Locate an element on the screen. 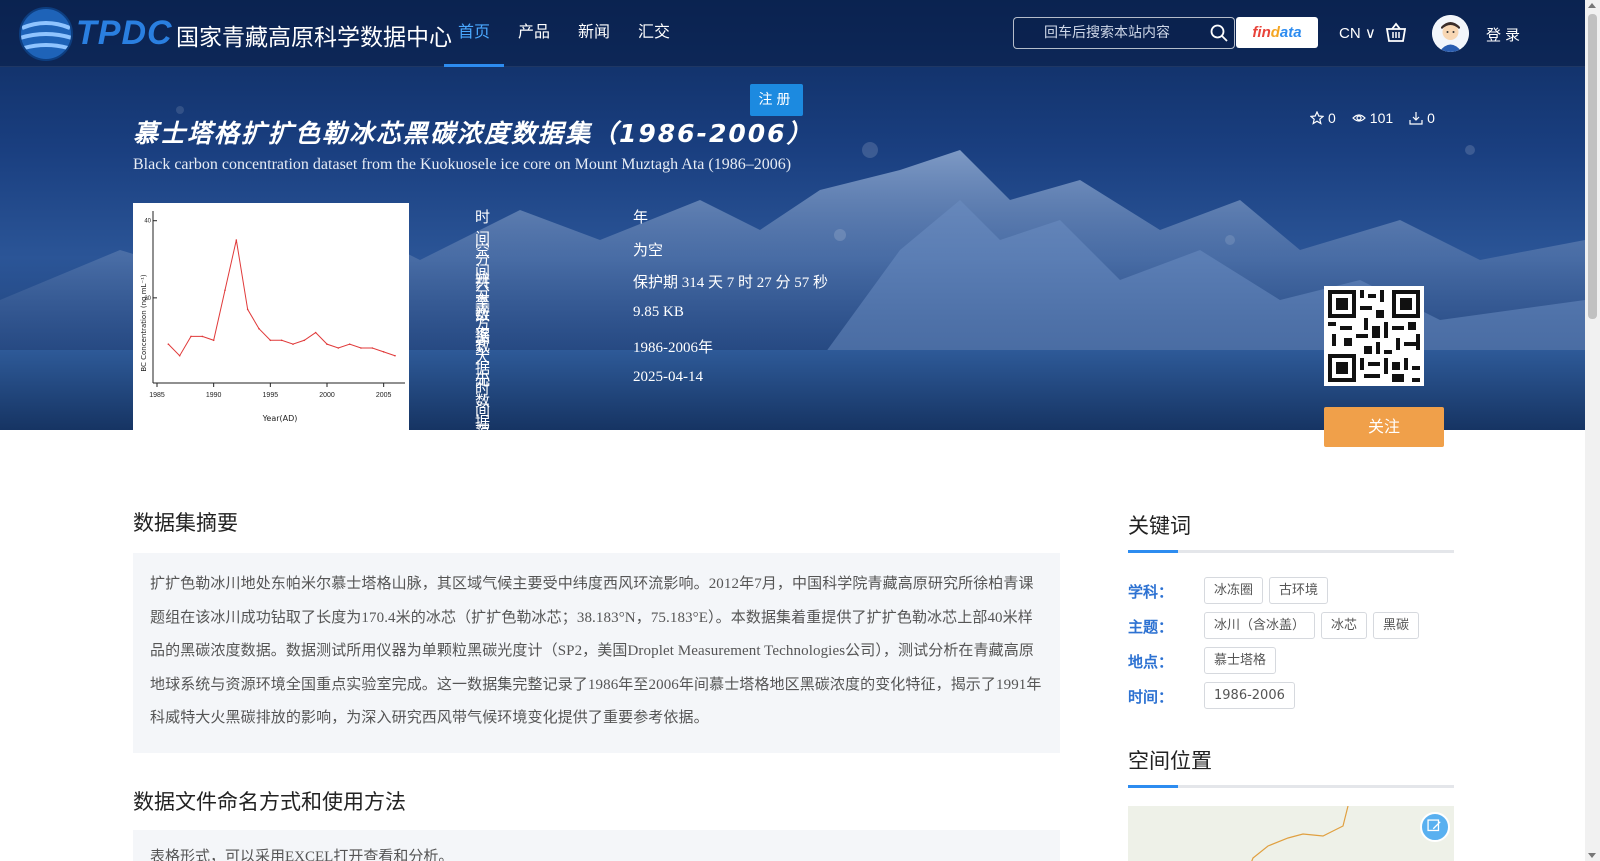 This screenshot has height=861, width=1600. meta-value: 9.85 KB is located at coordinates (658, 311).